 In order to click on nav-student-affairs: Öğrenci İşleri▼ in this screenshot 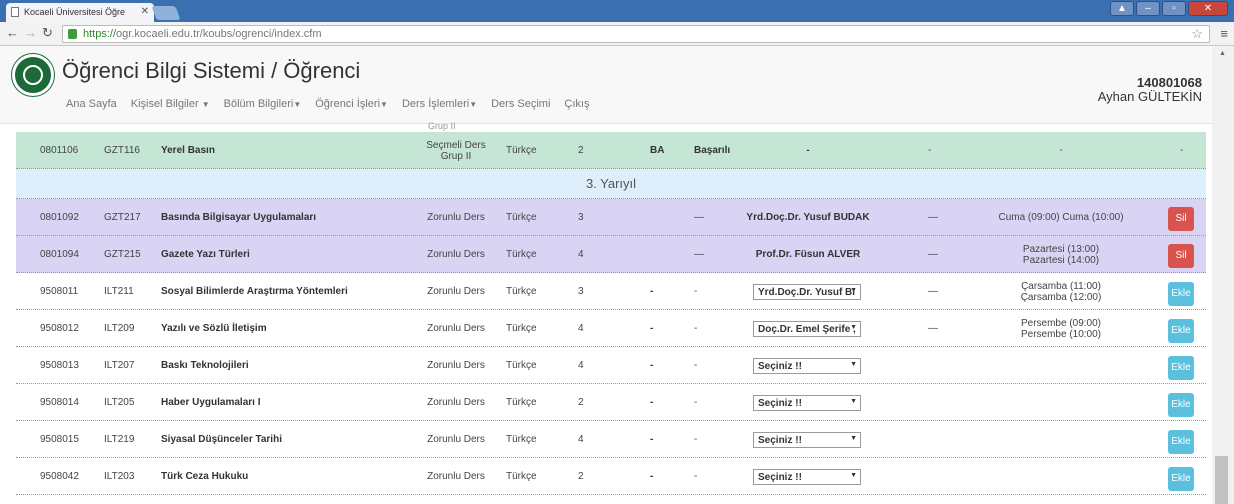, I will do `click(351, 104)`.